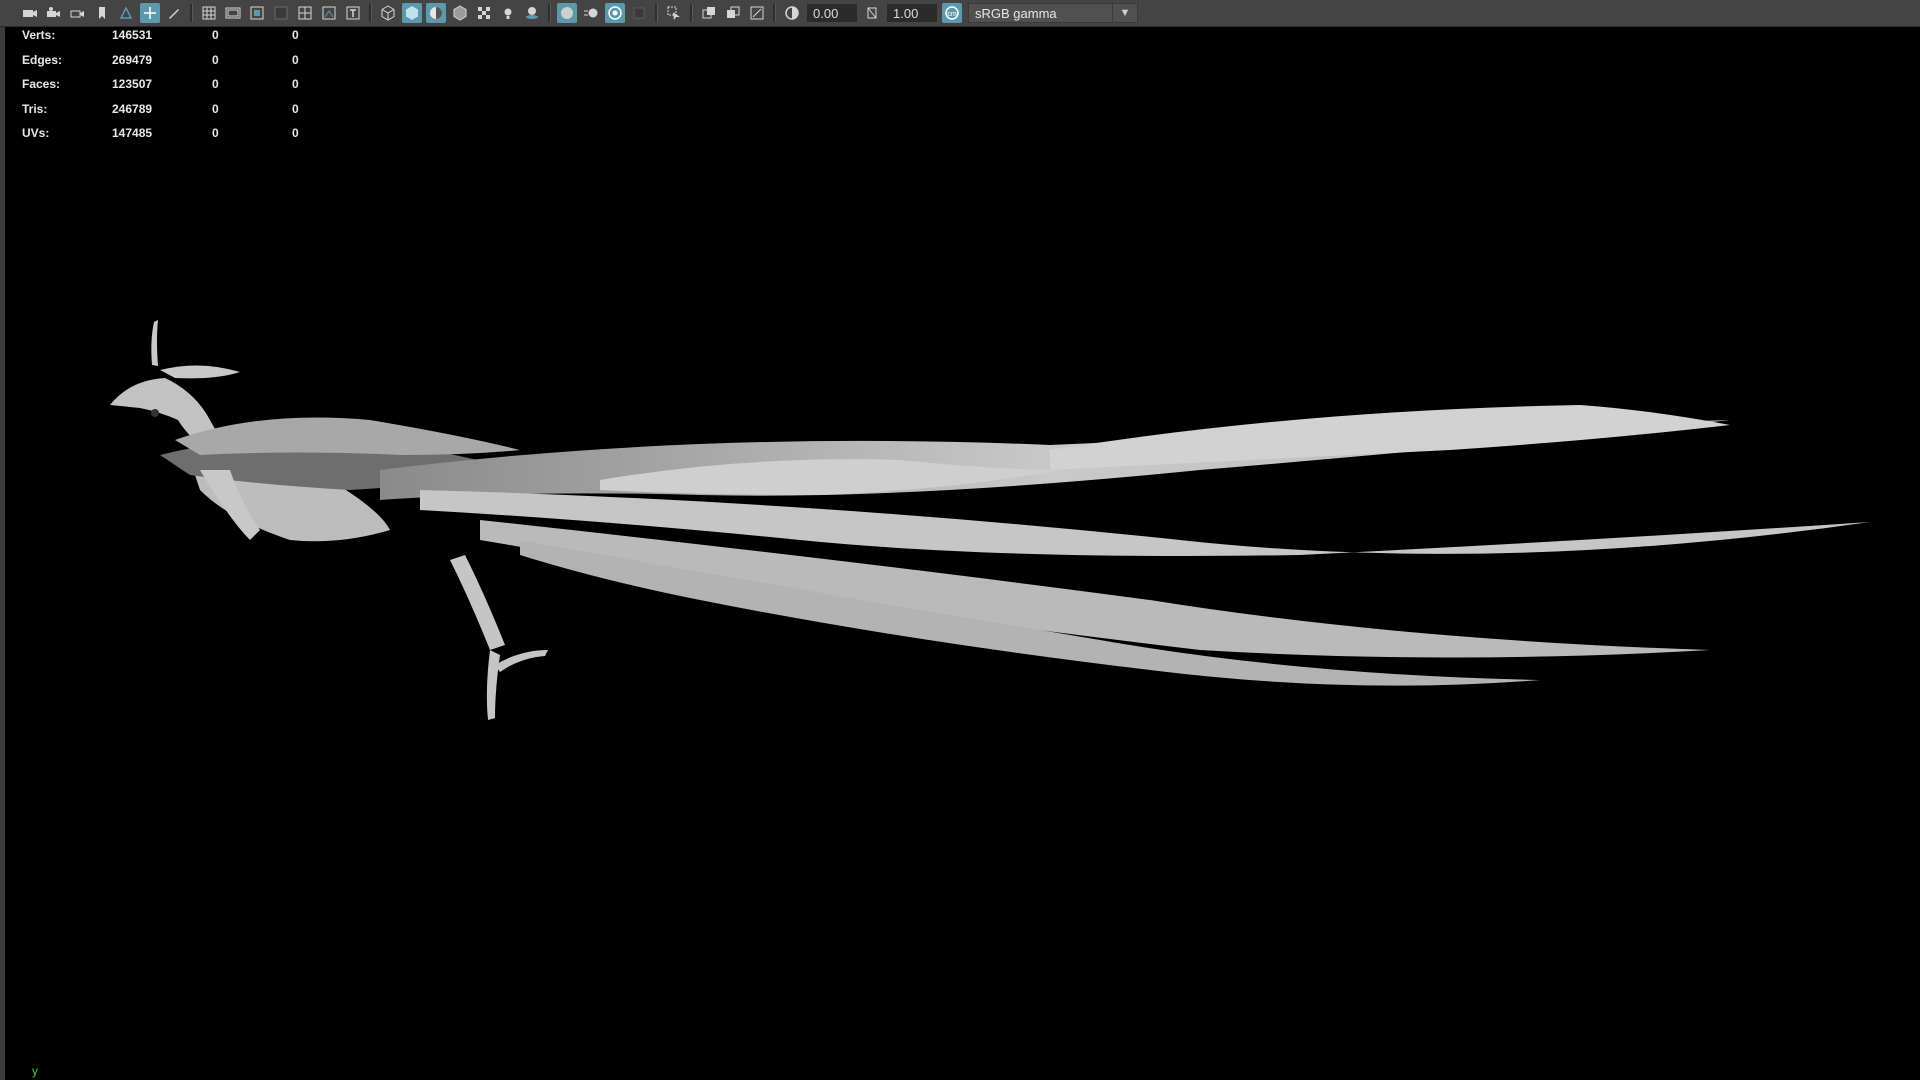  I want to click on hud-value: 123507, so click(132, 84).